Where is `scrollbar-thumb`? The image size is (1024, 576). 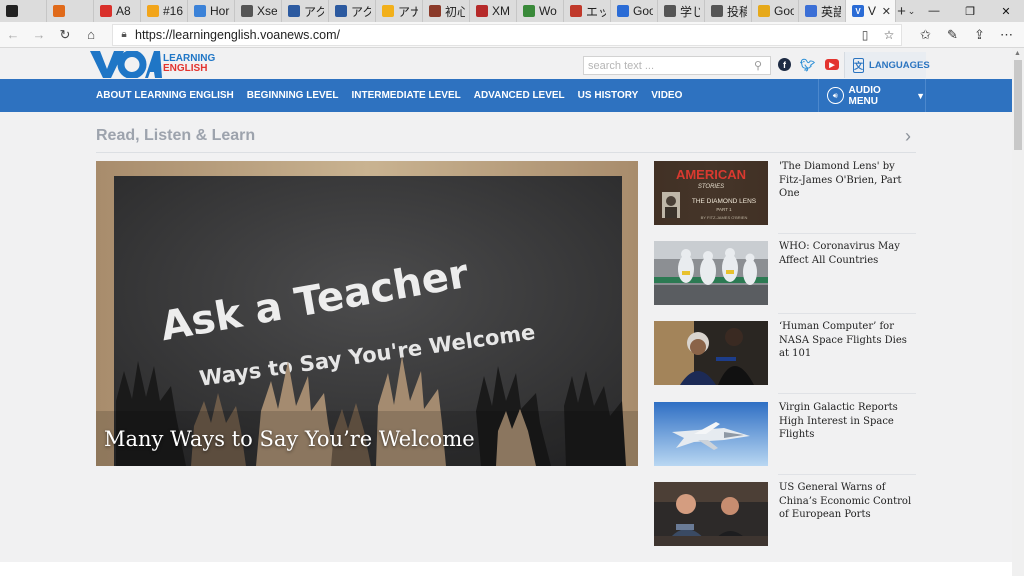 scrollbar-thumb is located at coordinates (1018, 105).